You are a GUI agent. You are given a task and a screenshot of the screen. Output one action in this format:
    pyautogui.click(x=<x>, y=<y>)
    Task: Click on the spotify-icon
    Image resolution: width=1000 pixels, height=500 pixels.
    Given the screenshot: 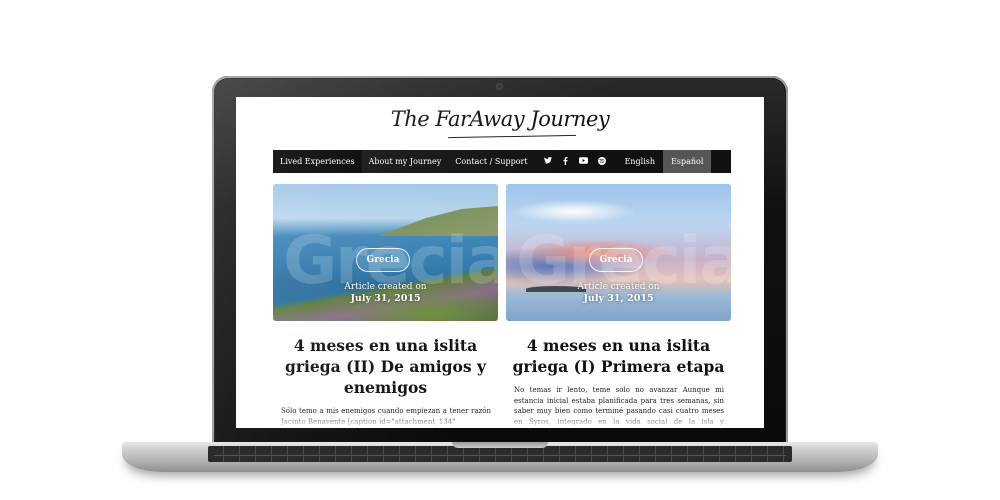 What is the action you would take?
    pyautogui.click(x=602, y=161)
    